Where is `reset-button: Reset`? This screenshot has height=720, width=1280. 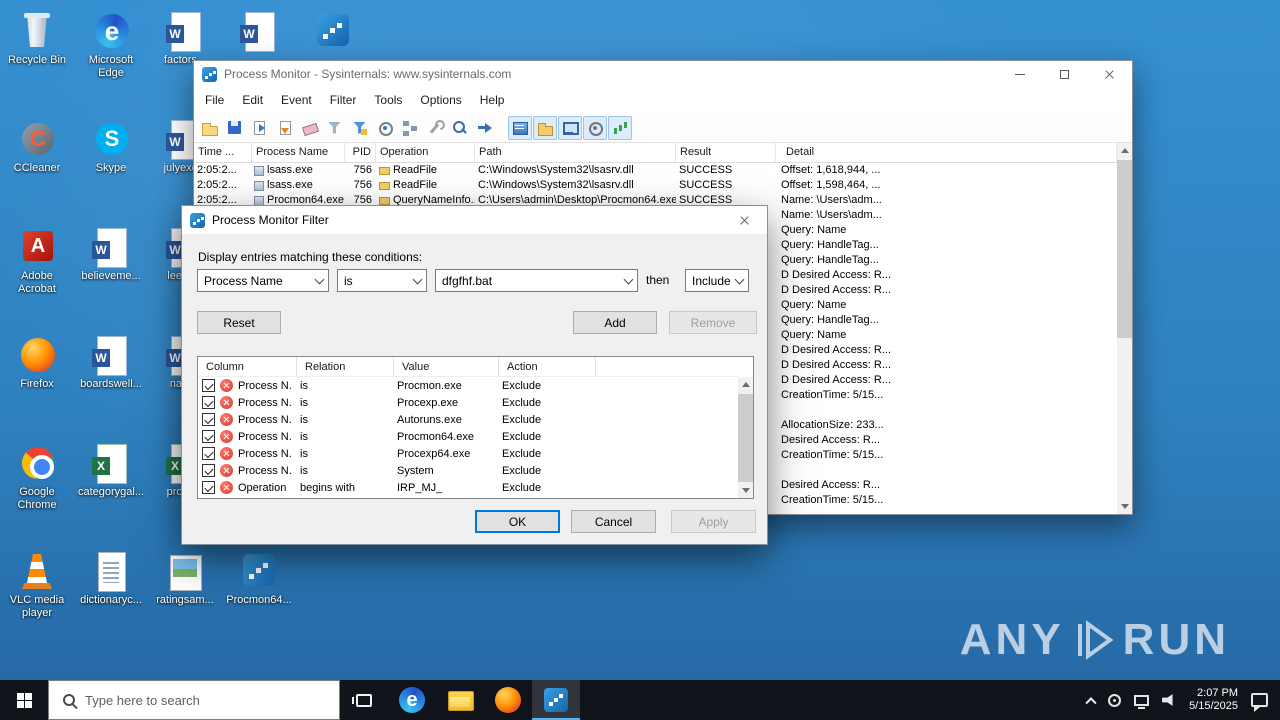 reset-button: Reset is located at coordinates (239, 322).